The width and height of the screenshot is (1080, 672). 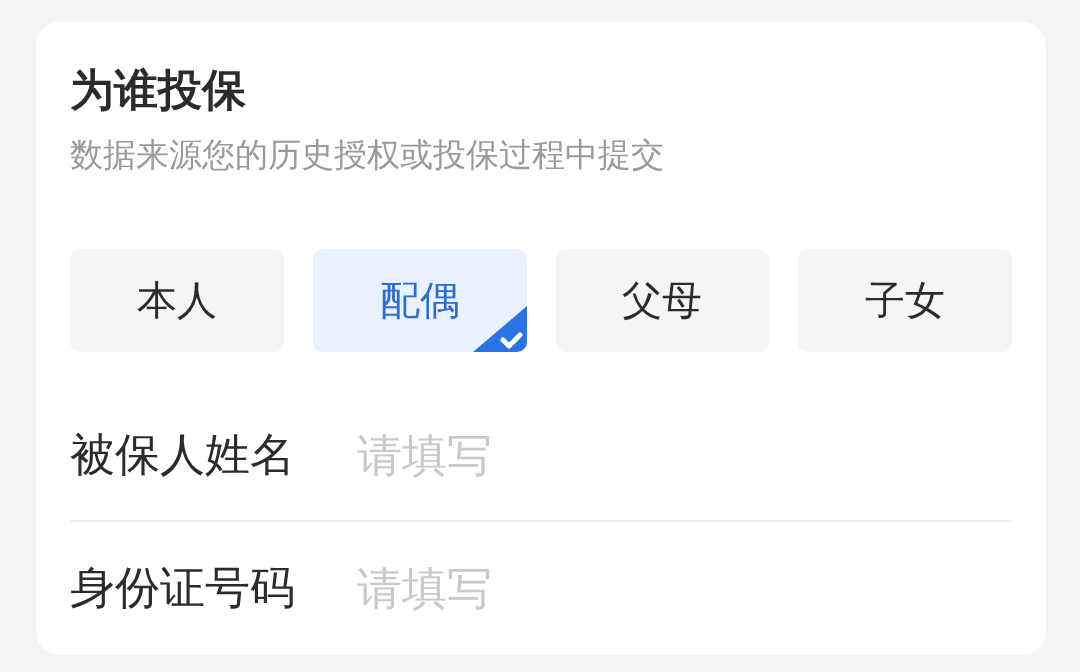 What do you see at coordinates (499, 329) in the screenshot?
I see `check-badge-icon` at bounding box center [499, 329].